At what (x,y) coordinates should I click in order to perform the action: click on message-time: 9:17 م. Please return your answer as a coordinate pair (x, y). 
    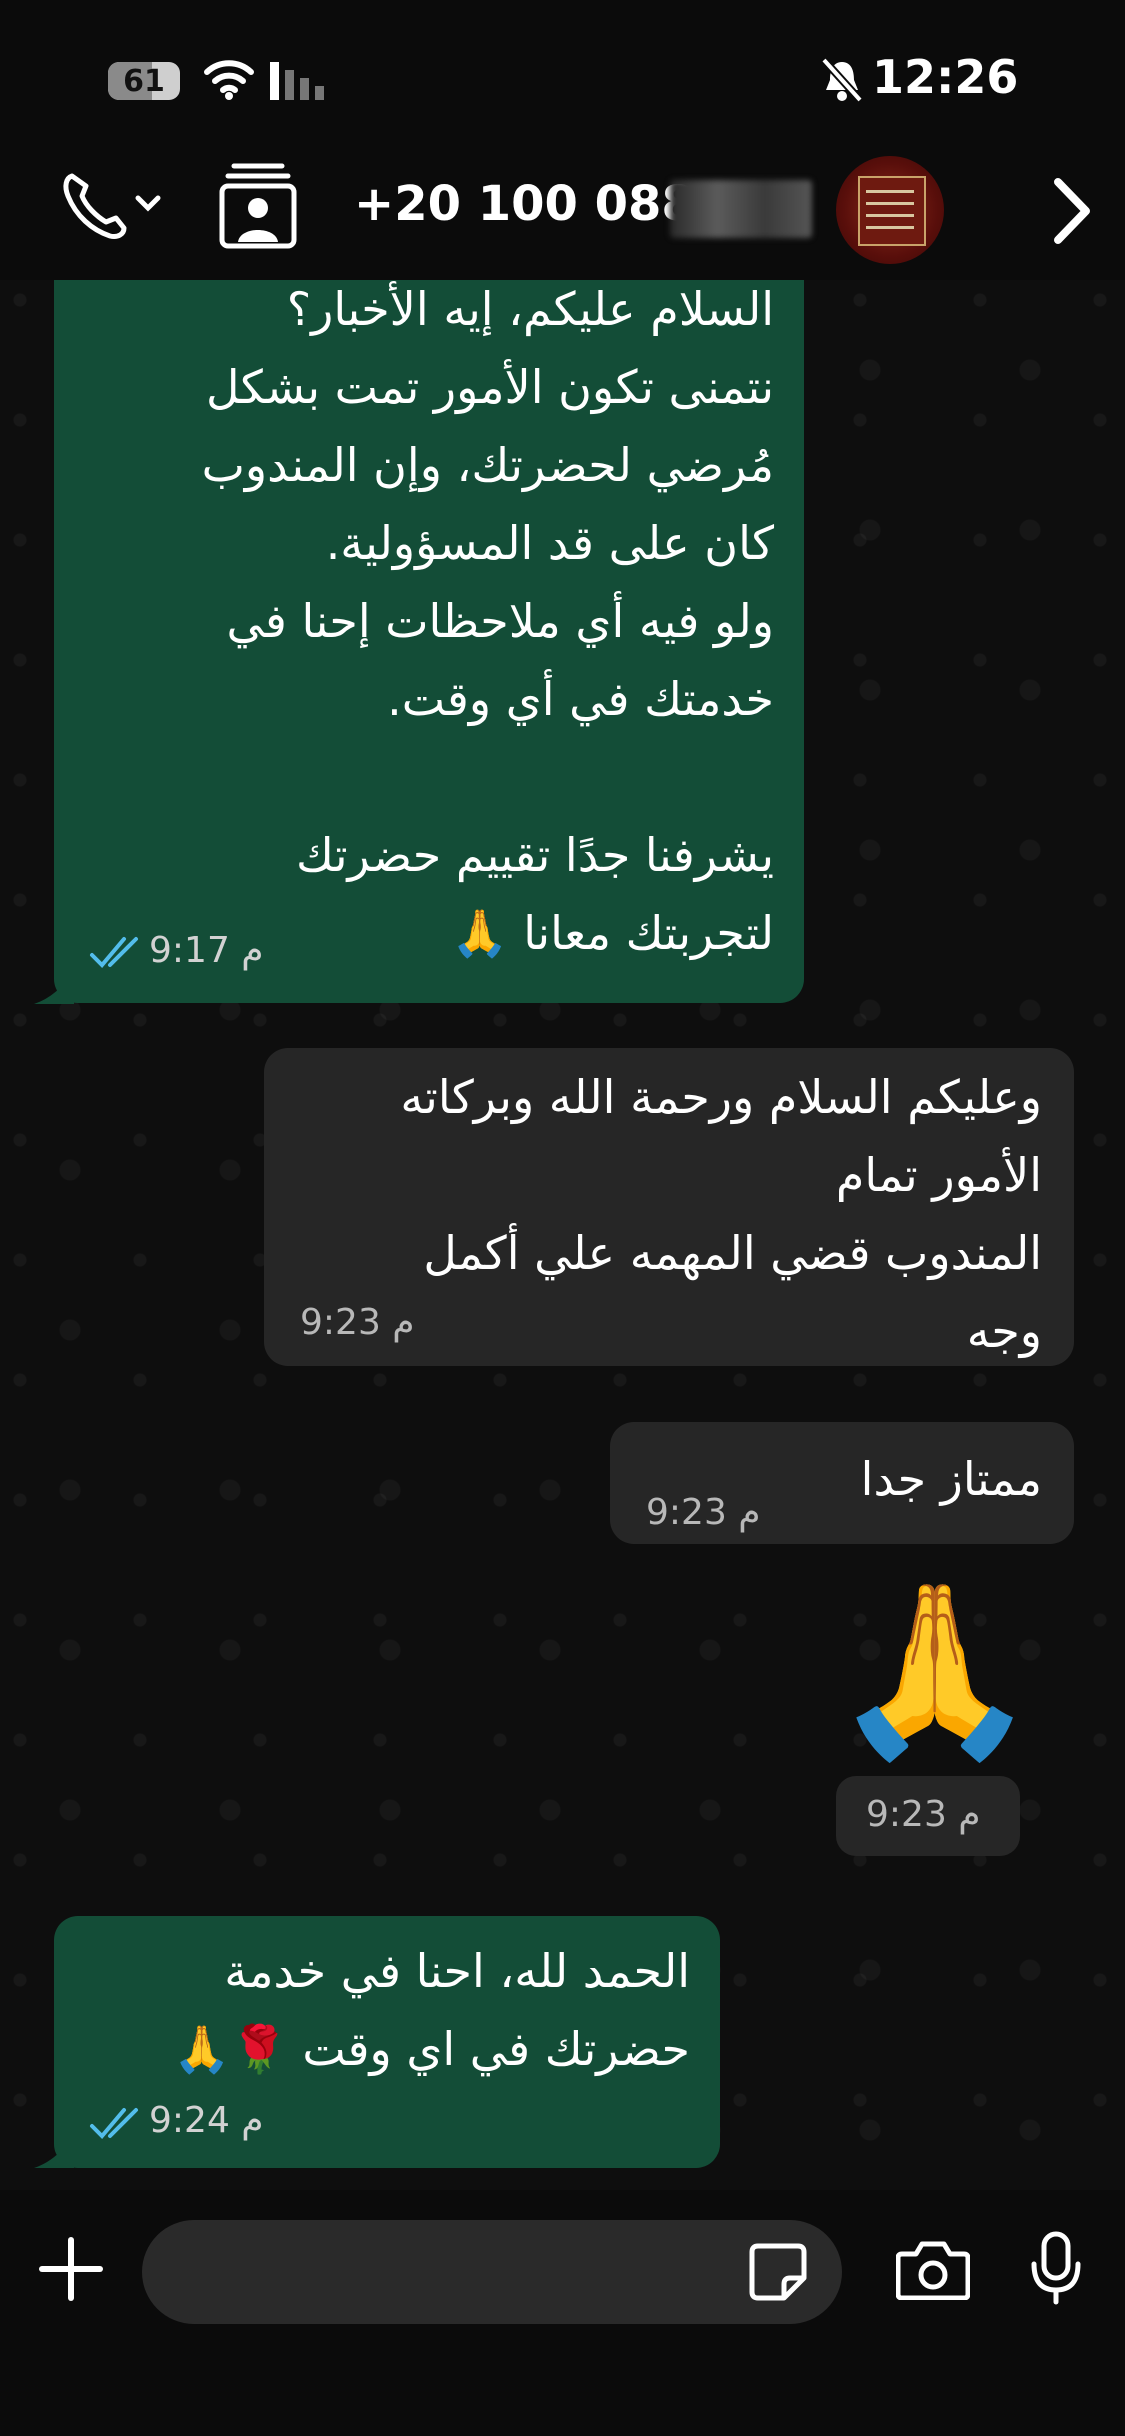
    Looking at the image, I should click on (206, 950).